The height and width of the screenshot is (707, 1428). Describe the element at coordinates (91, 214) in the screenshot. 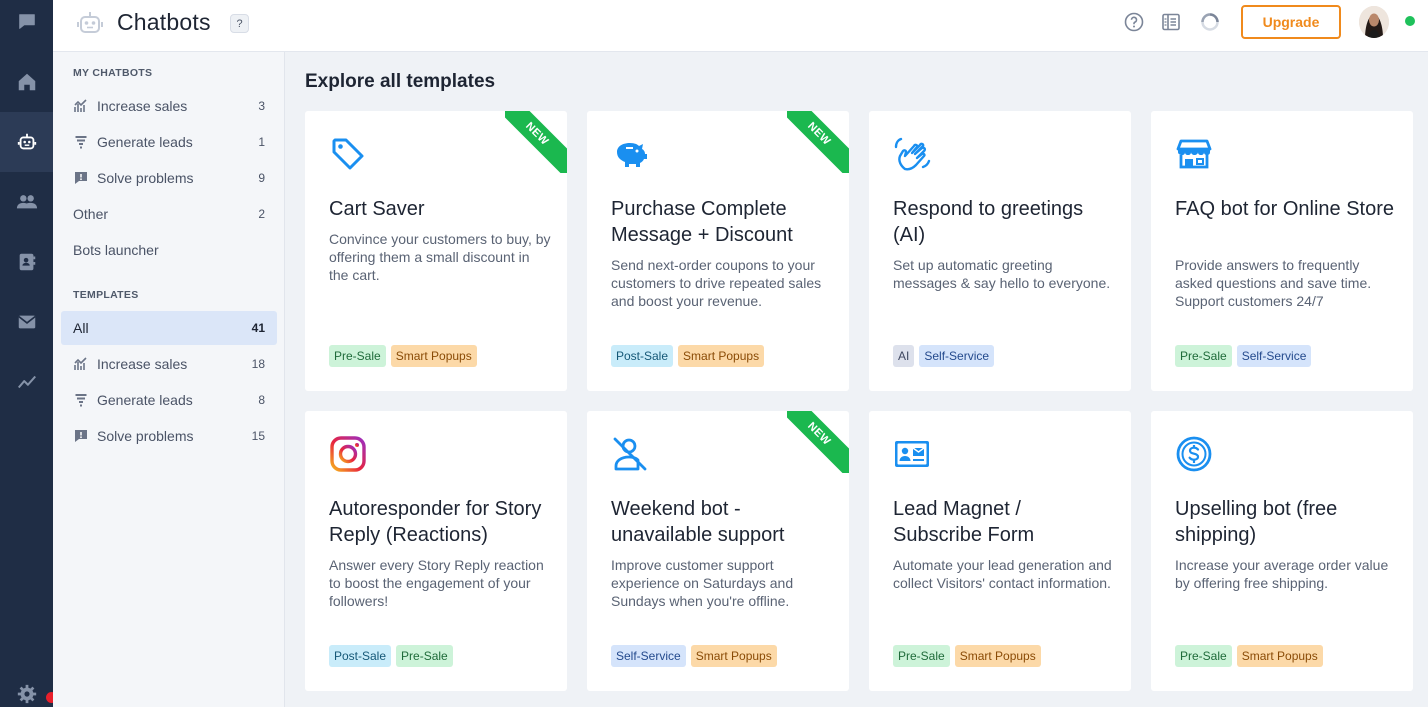

I see `sidebar-item-label: Other` at that location.